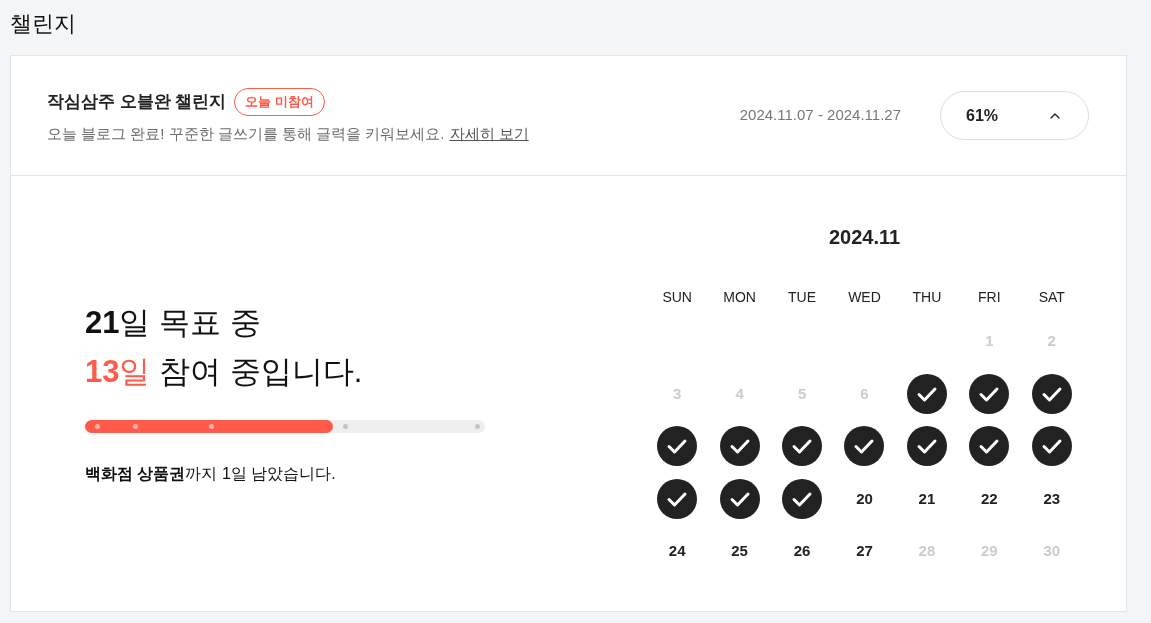 This screenshot has height=623, width=1151. What do you see at coordinates (489, 133) in the screenshot?
I see `details-link: 자세히 보기` at bounding box center [489, 133].